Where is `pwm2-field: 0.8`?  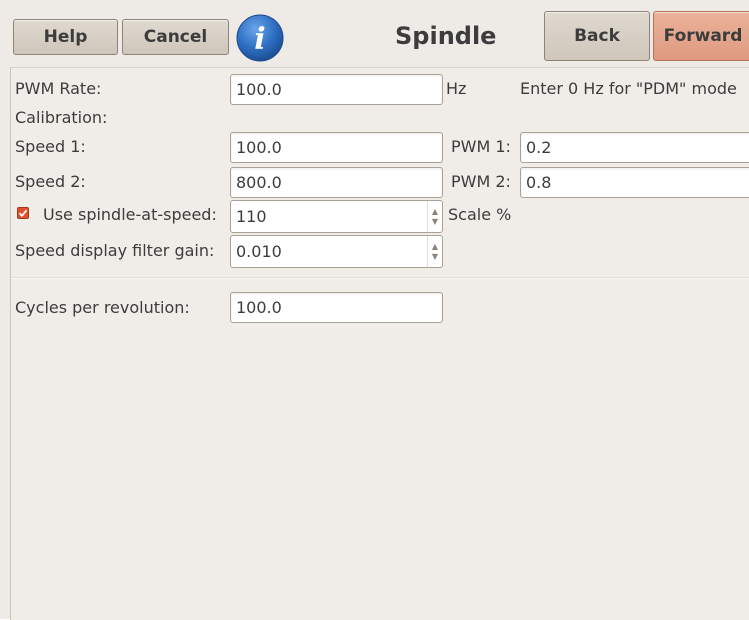
pwm2-field: 0.8 is located at coordinates (634, 182).